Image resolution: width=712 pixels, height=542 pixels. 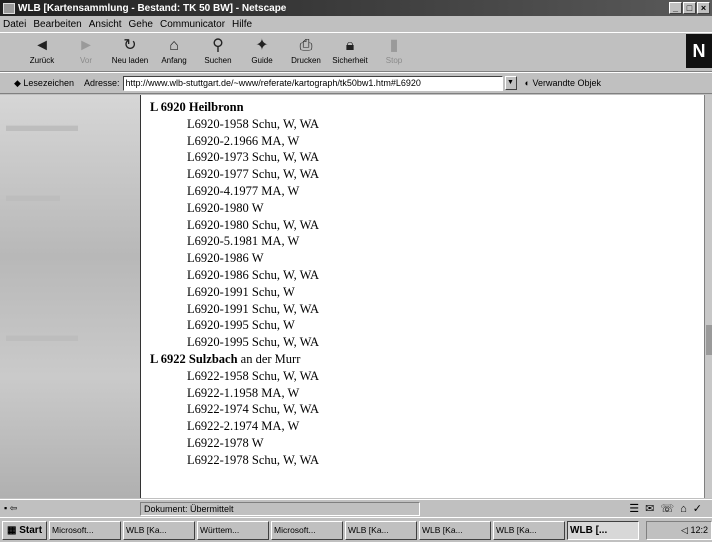 I want to click on list-item: L6922-1974 Schu, W, WA, so click(x=253, y=409).